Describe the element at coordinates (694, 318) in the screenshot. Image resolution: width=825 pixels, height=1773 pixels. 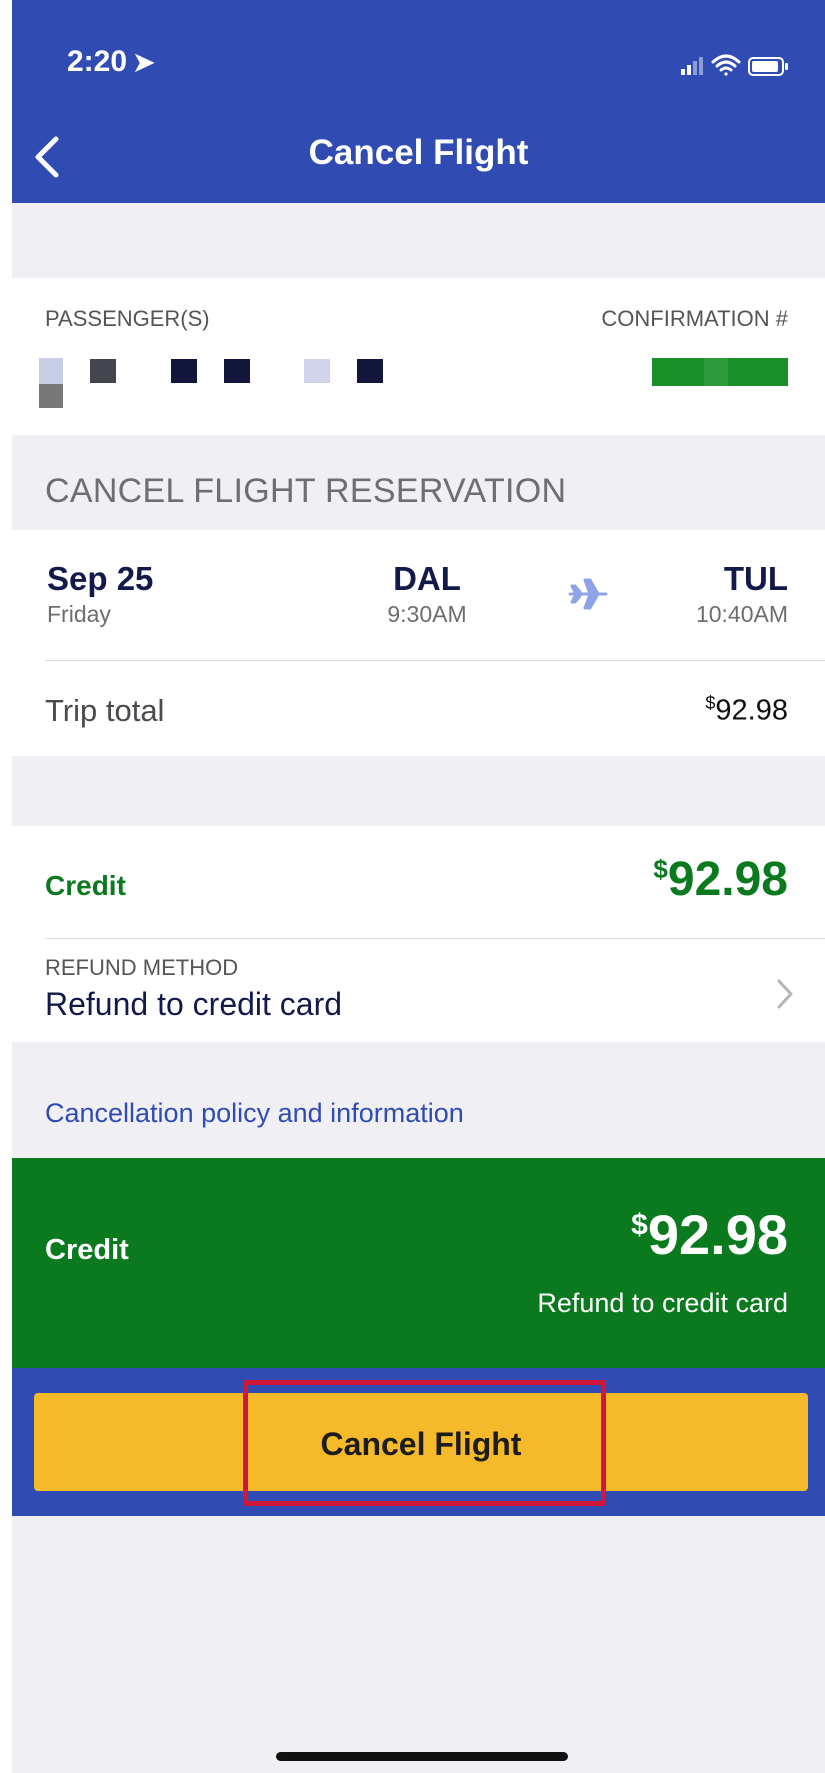
I see `confirmation-label: CONFIRMATION #` at that location.